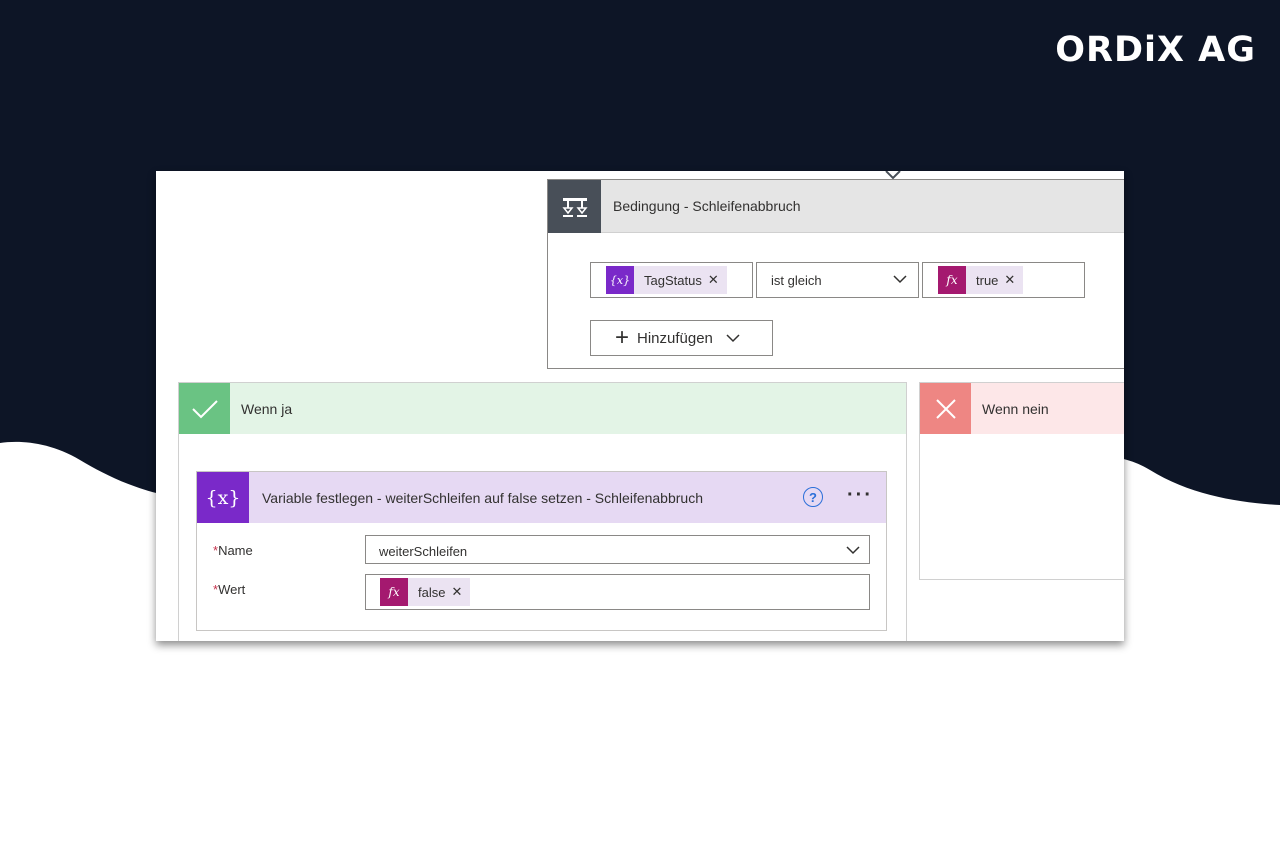 The width and height of the screenshot is (1280, 853). Describe the element at coordinates (1021, 481) in the screenshot. I see `no-branch: Wenn nein` at that location.